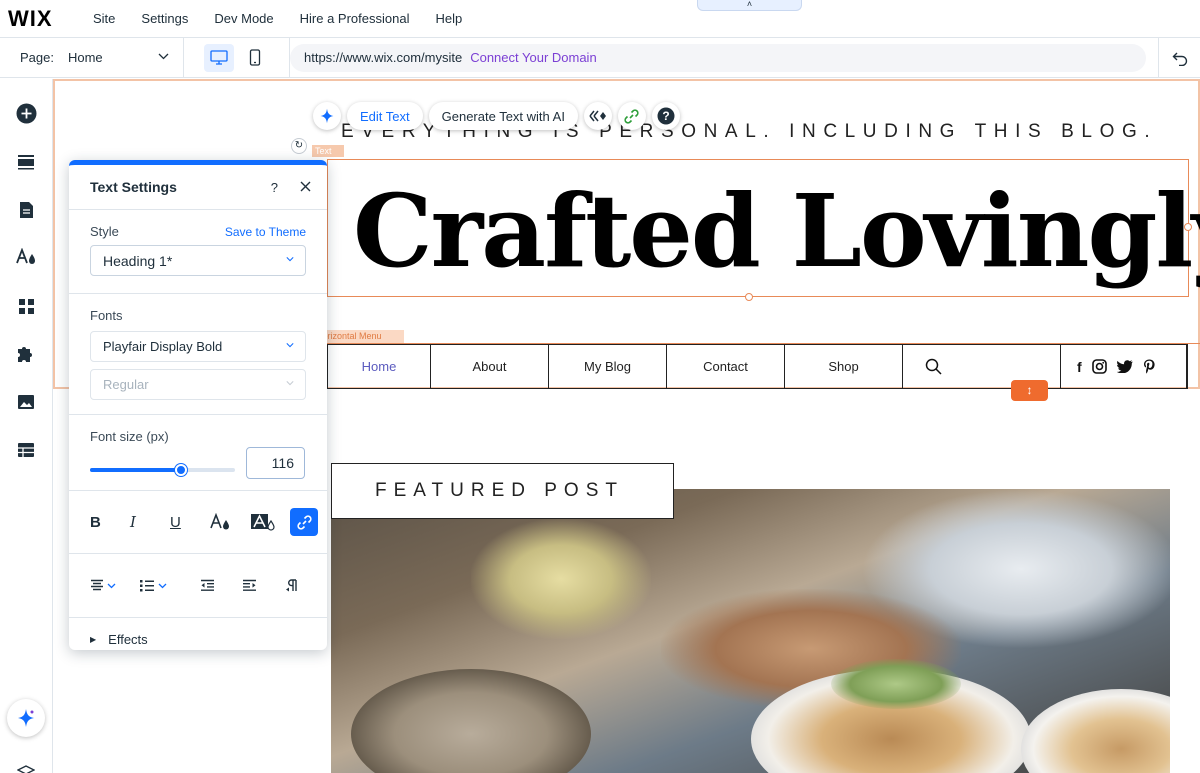  What do you see at coordinates (164, 18) in the screenshot?
I see `menu-settings: Settings` at bounding box center [164, 18].